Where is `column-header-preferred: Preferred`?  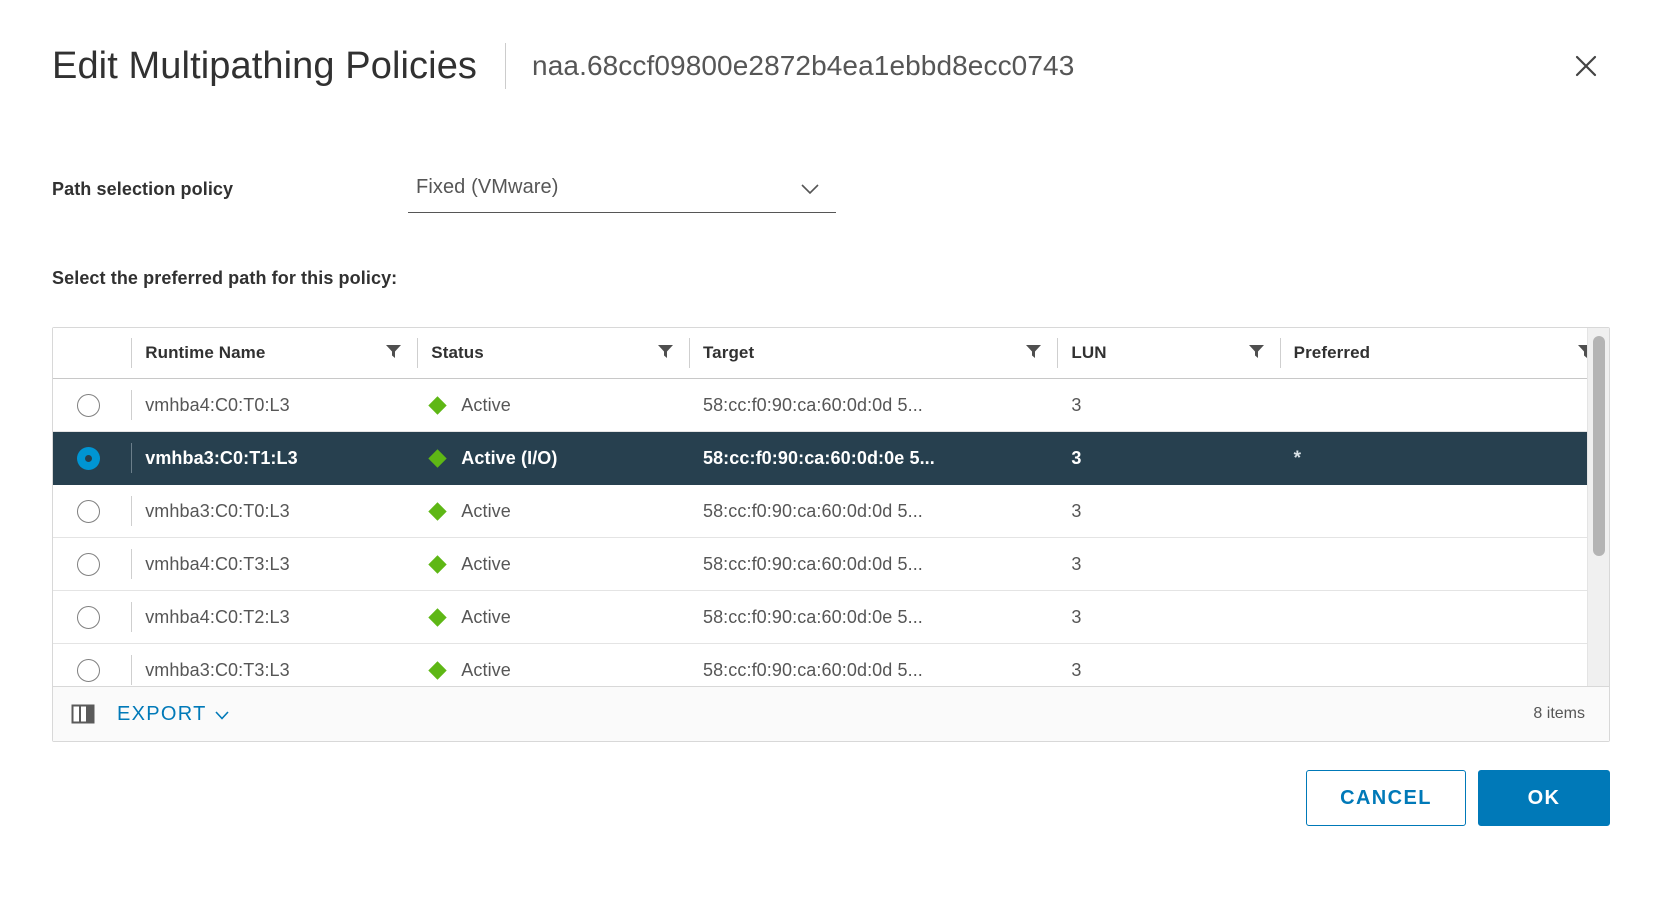 column-header-preferred: Preferred is located at coordinates (1444, 353).